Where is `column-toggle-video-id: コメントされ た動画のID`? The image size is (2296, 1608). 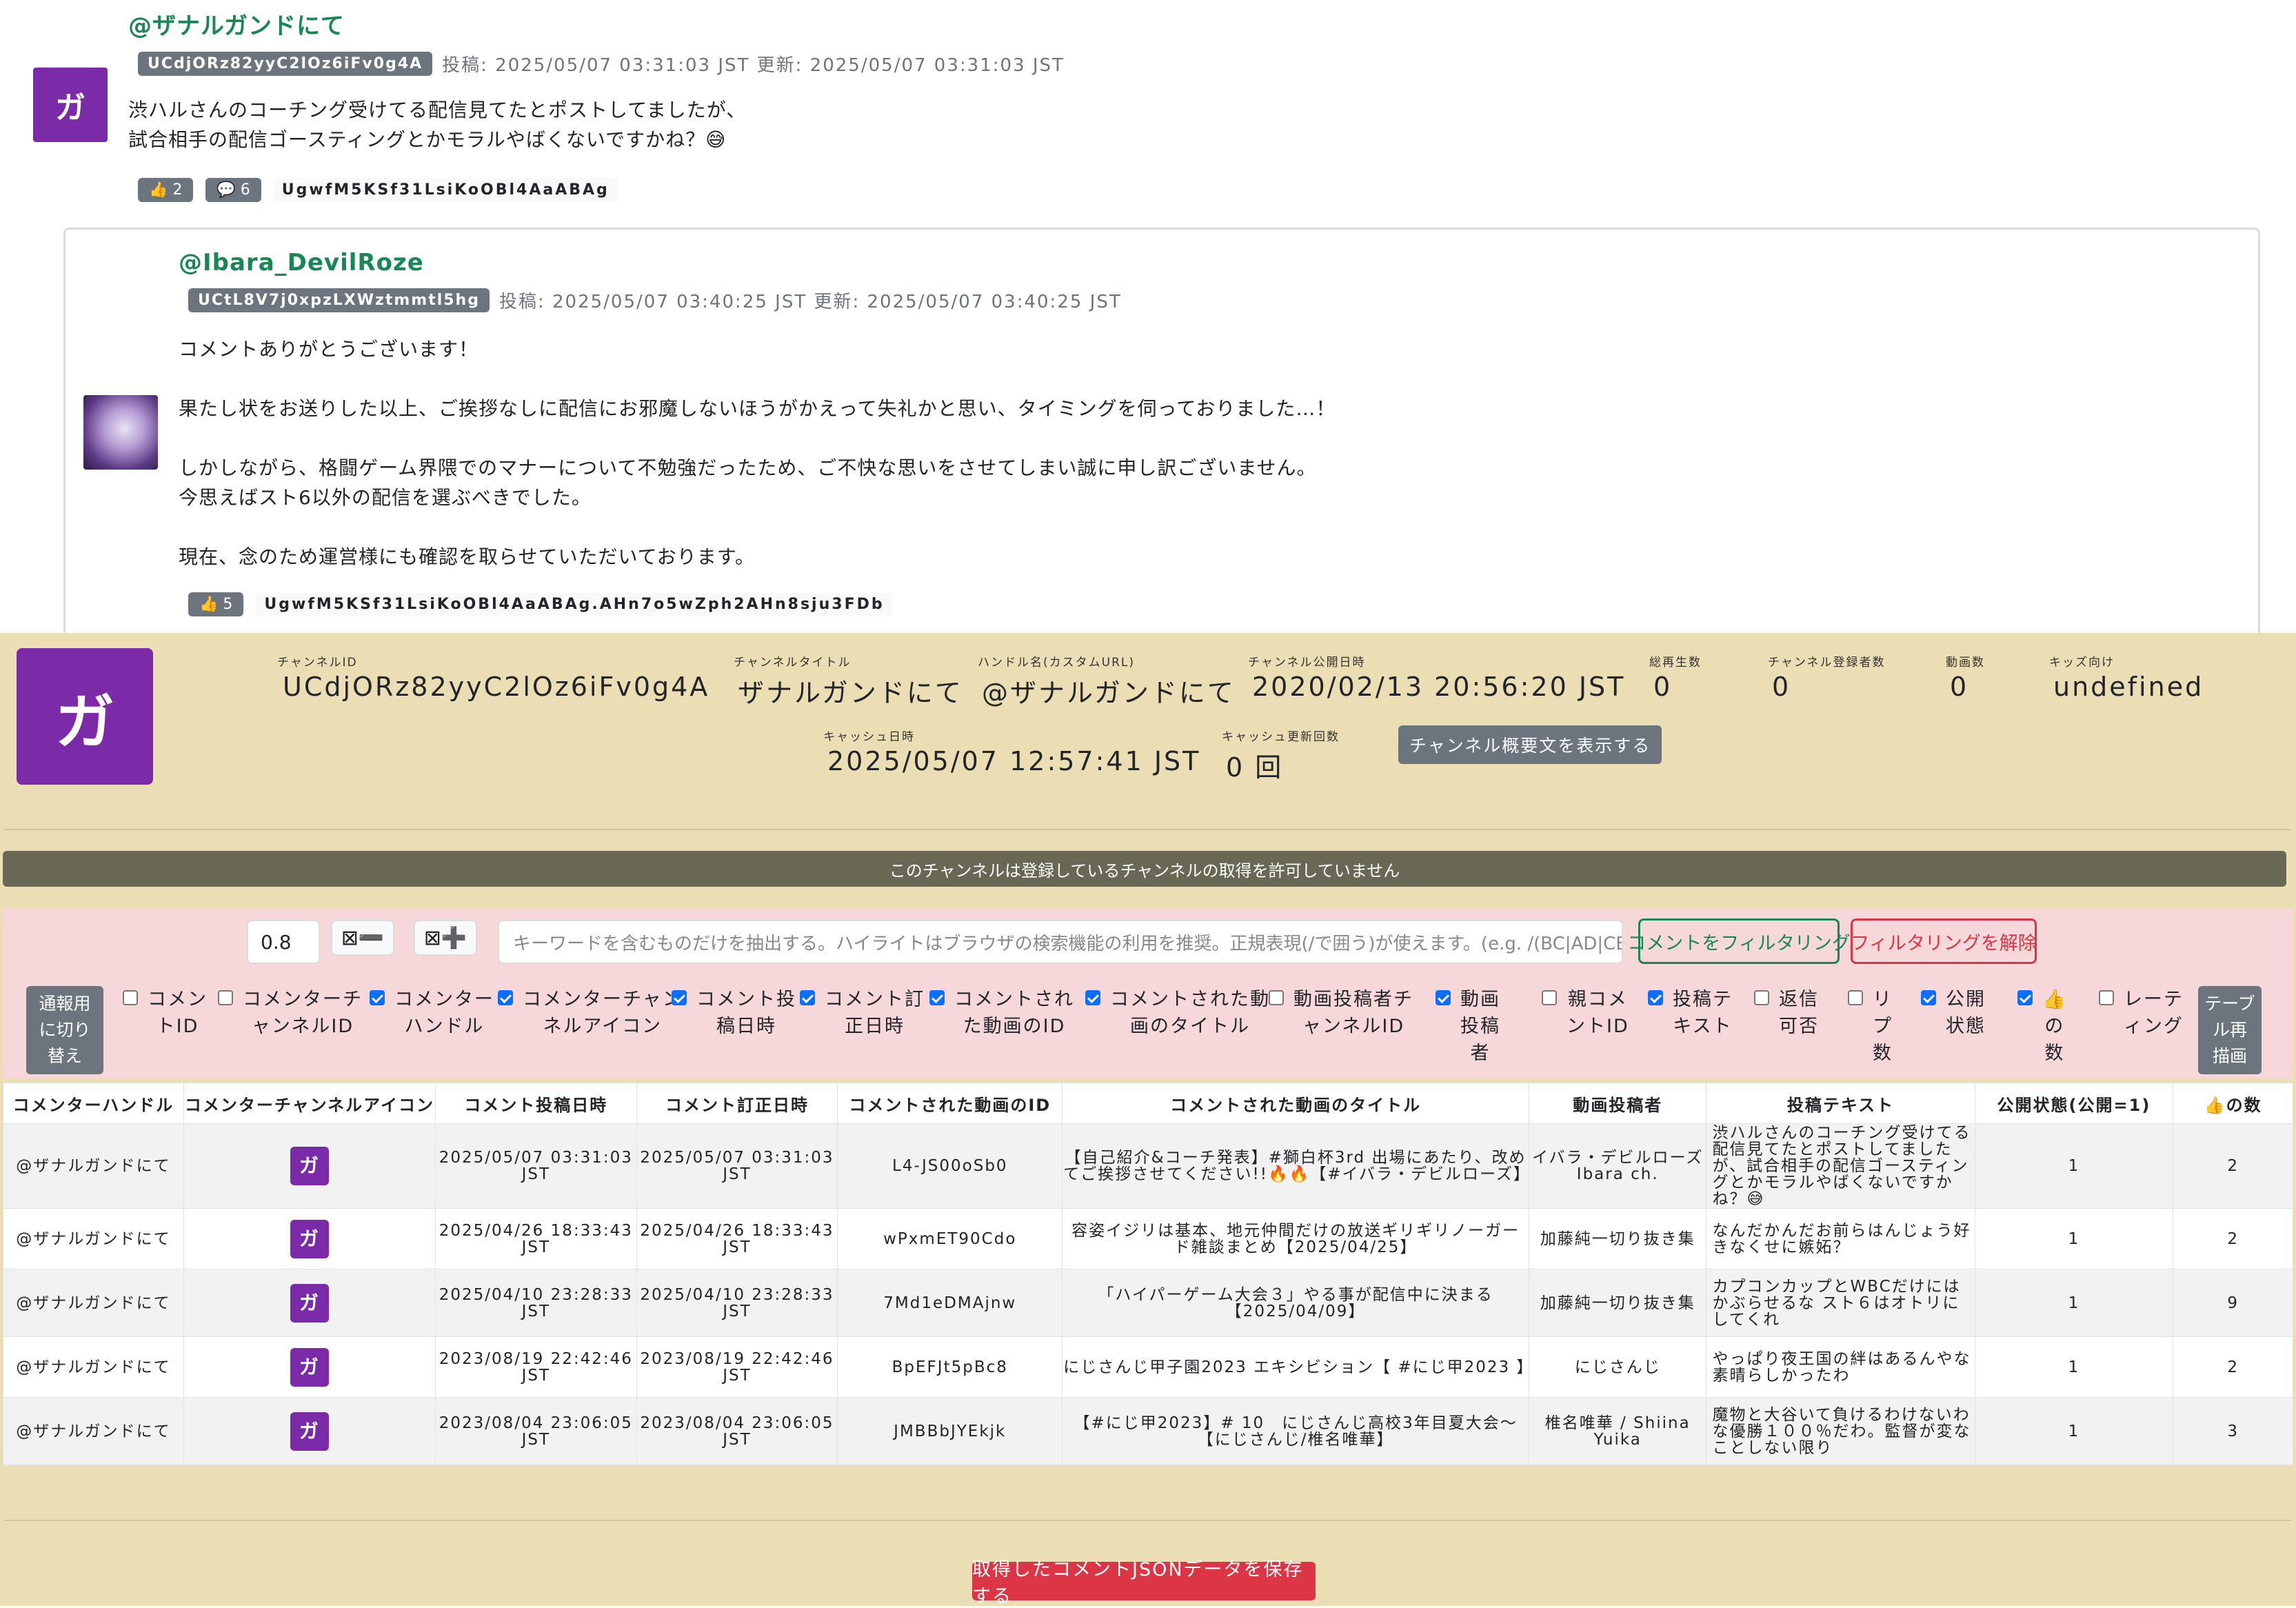 column-toggle-video-id: コメントされ た動画のID is located at coordinates (1001, 1013).